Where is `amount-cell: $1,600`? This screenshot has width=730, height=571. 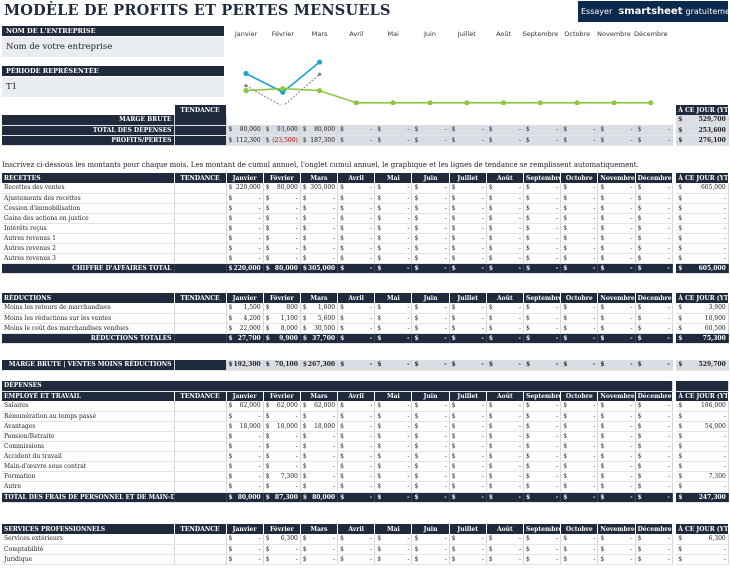 amount-cell: $1,600 is located at coordinates (319, 308).